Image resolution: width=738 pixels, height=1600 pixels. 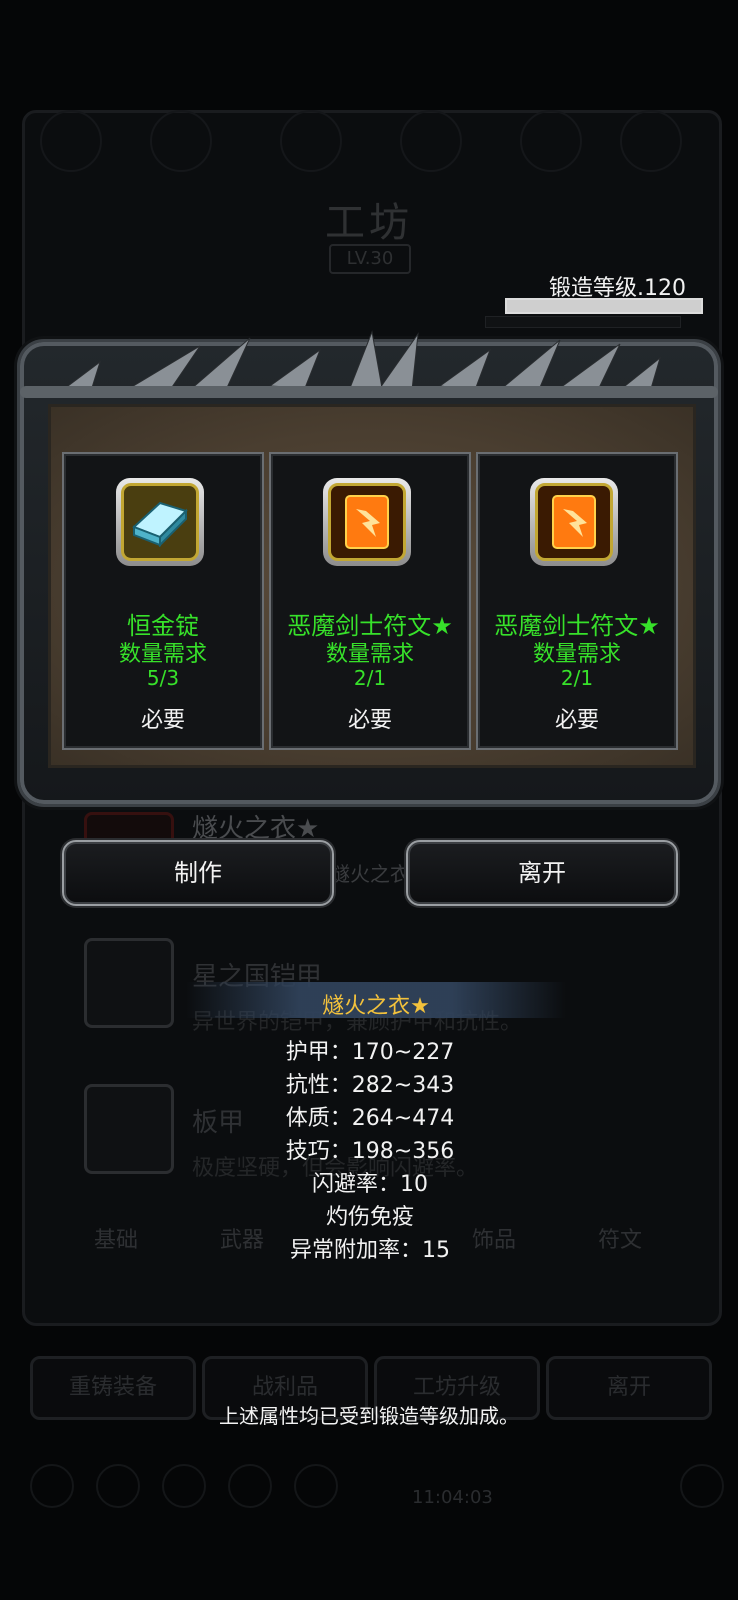 What do you see at coordinates (583, 322) in the screenshot?
I see `forge-exp-bar` at bounding box center [583, 322].